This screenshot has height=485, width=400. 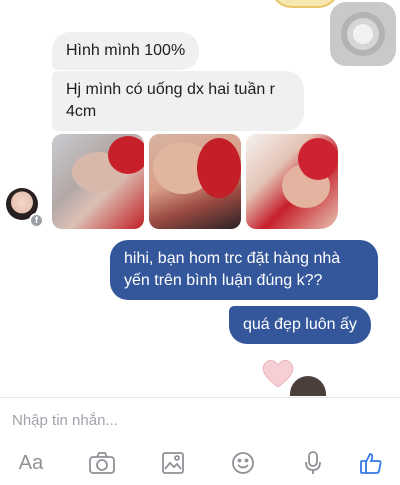 What do you see at coordinates (36, 220) in the screenshot?
I see `facebook-badge-icon: f` at bounding box center [36, 220].